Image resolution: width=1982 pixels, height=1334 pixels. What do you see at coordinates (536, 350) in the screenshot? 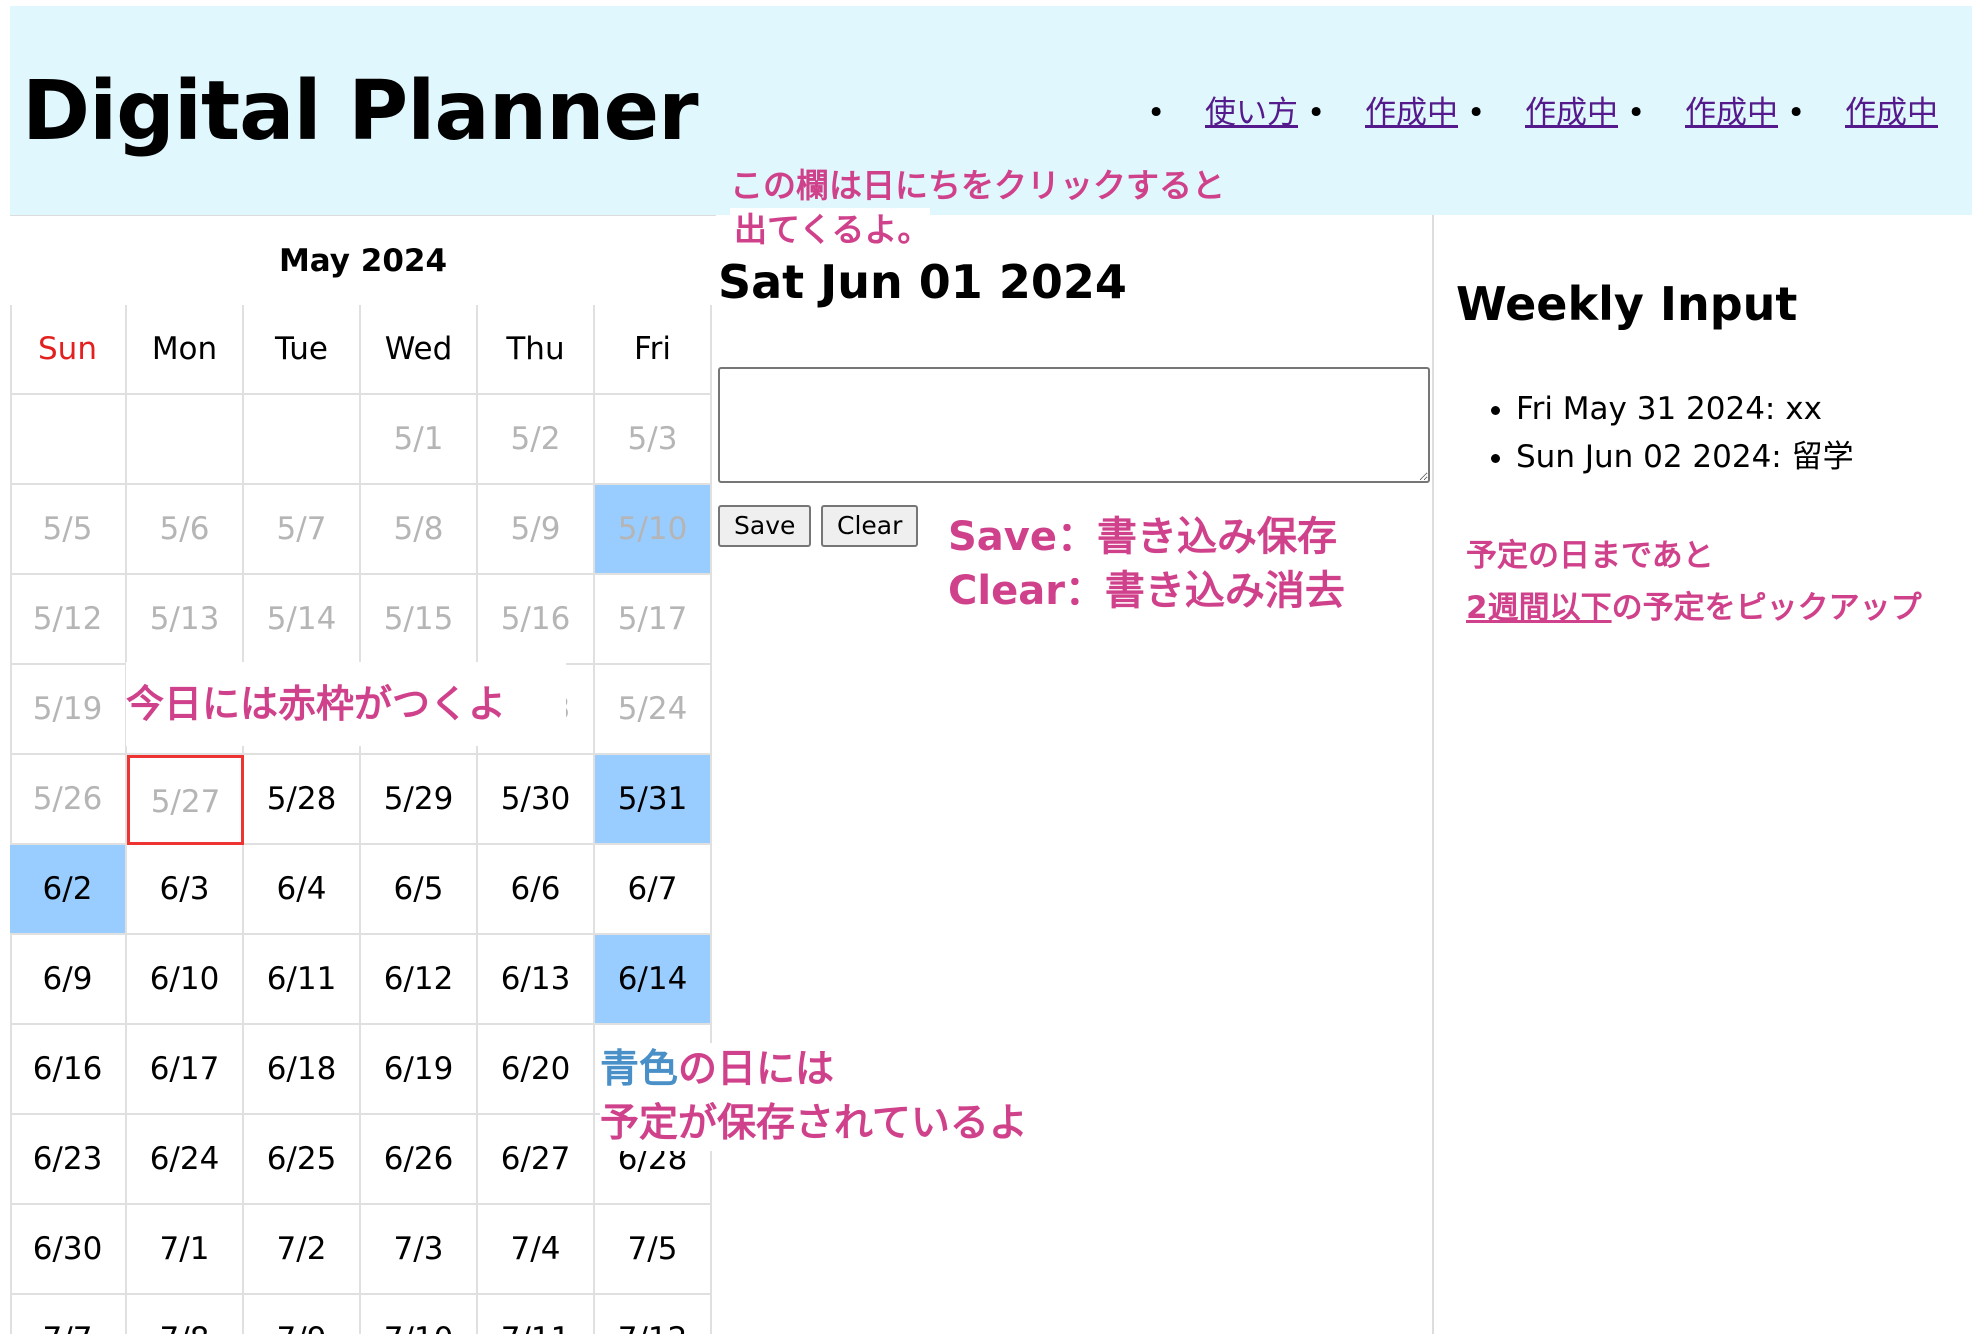
I see `weekday-header-thu: Thu` at bounding box center [536, 350].